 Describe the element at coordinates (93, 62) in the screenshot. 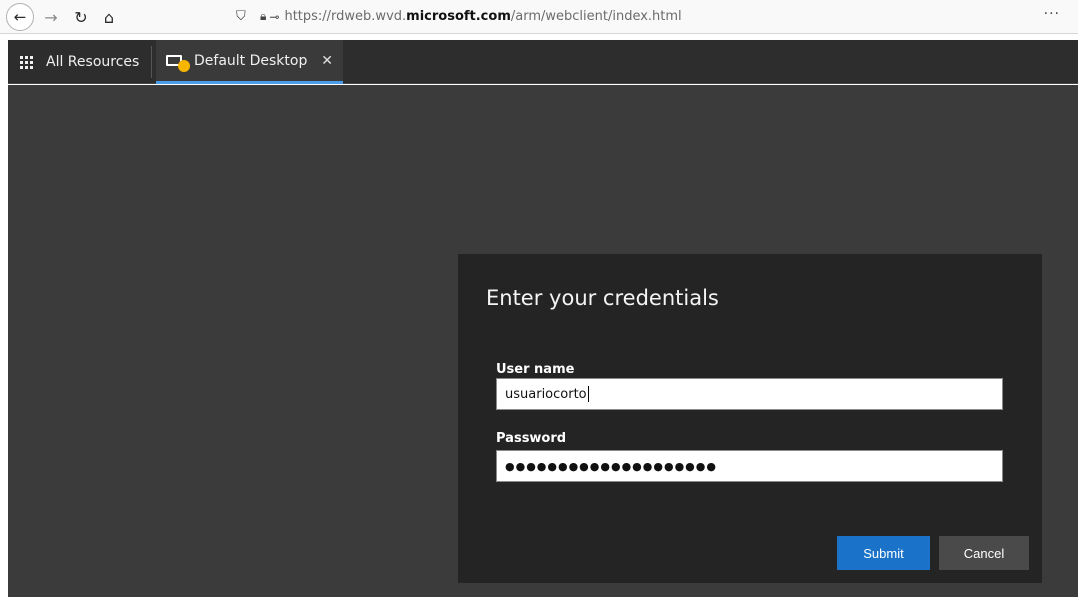

I see `all-resources-label: All Resources` at that location.